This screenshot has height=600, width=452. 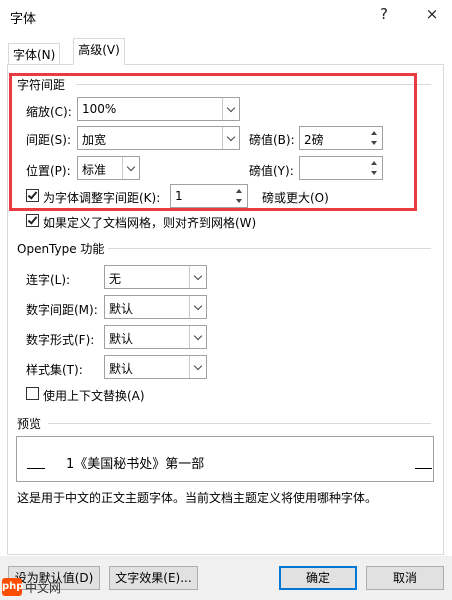 I want to click on scale-label: 缩放(C):, so click(x=49, y=112).